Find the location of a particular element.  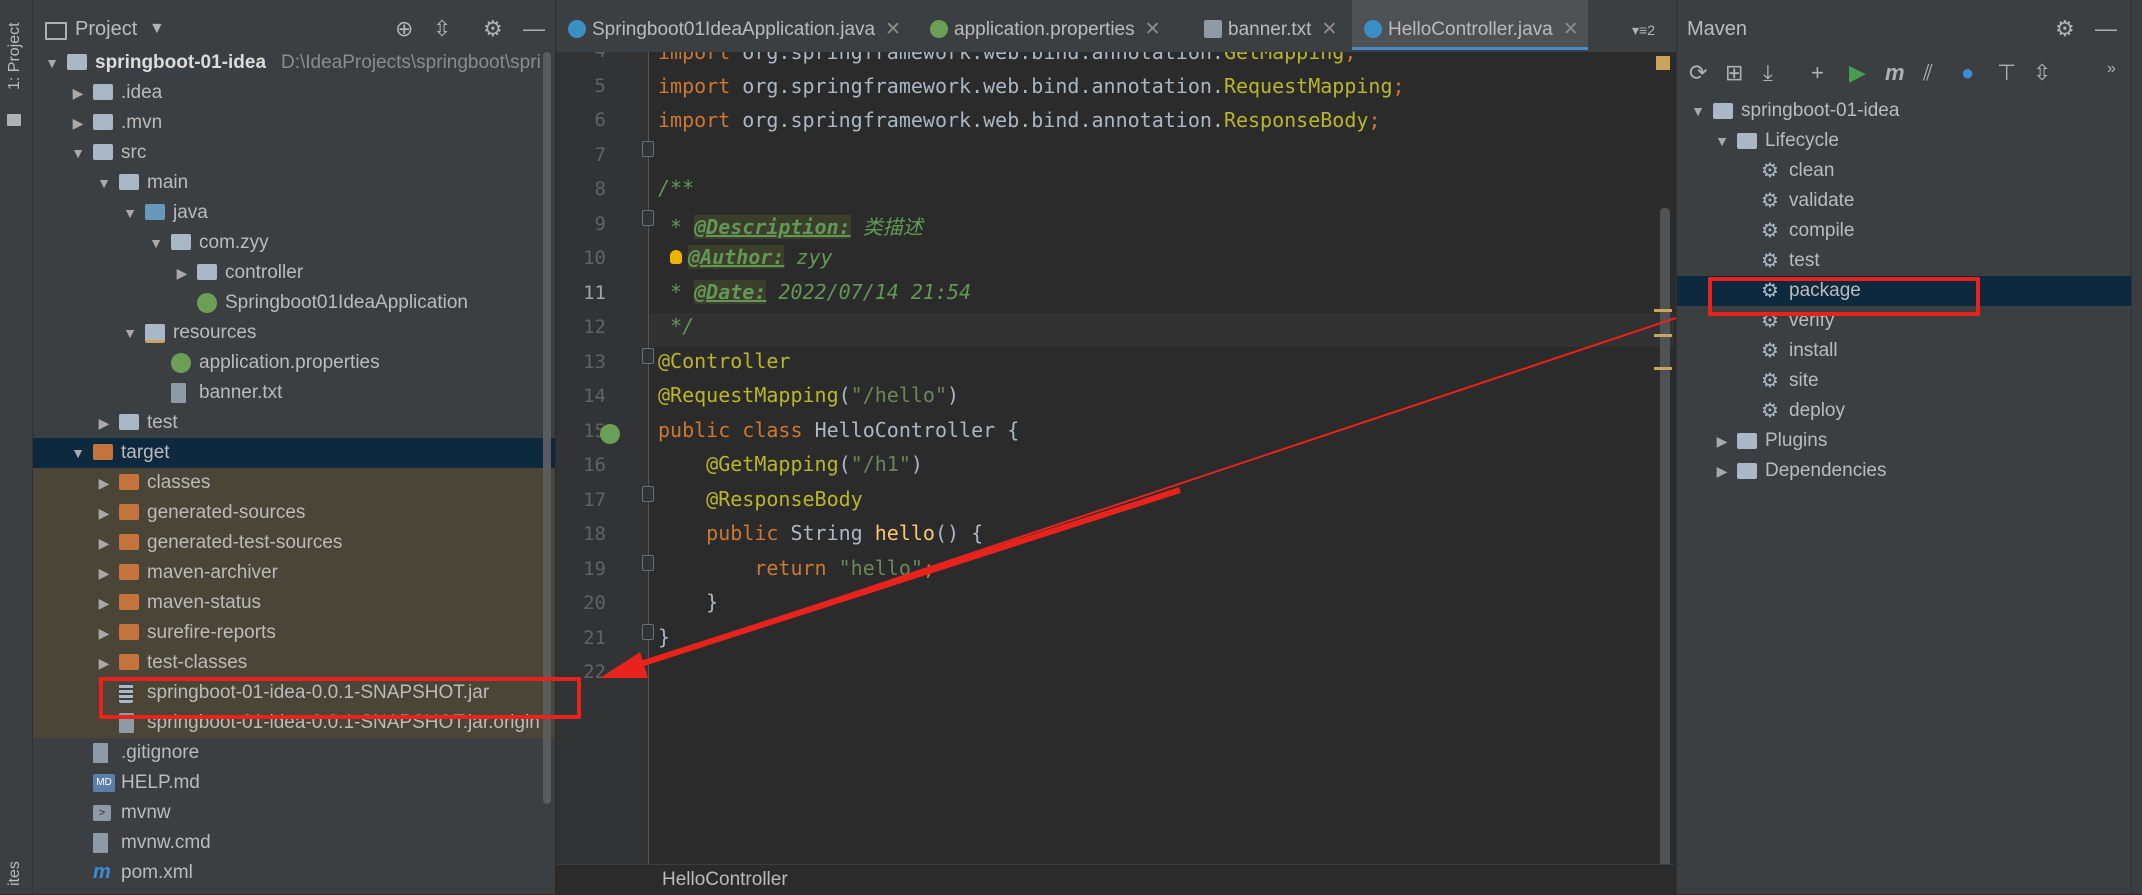

maven-tree-item: ⚙ test is located at coordinates (1904, 261).